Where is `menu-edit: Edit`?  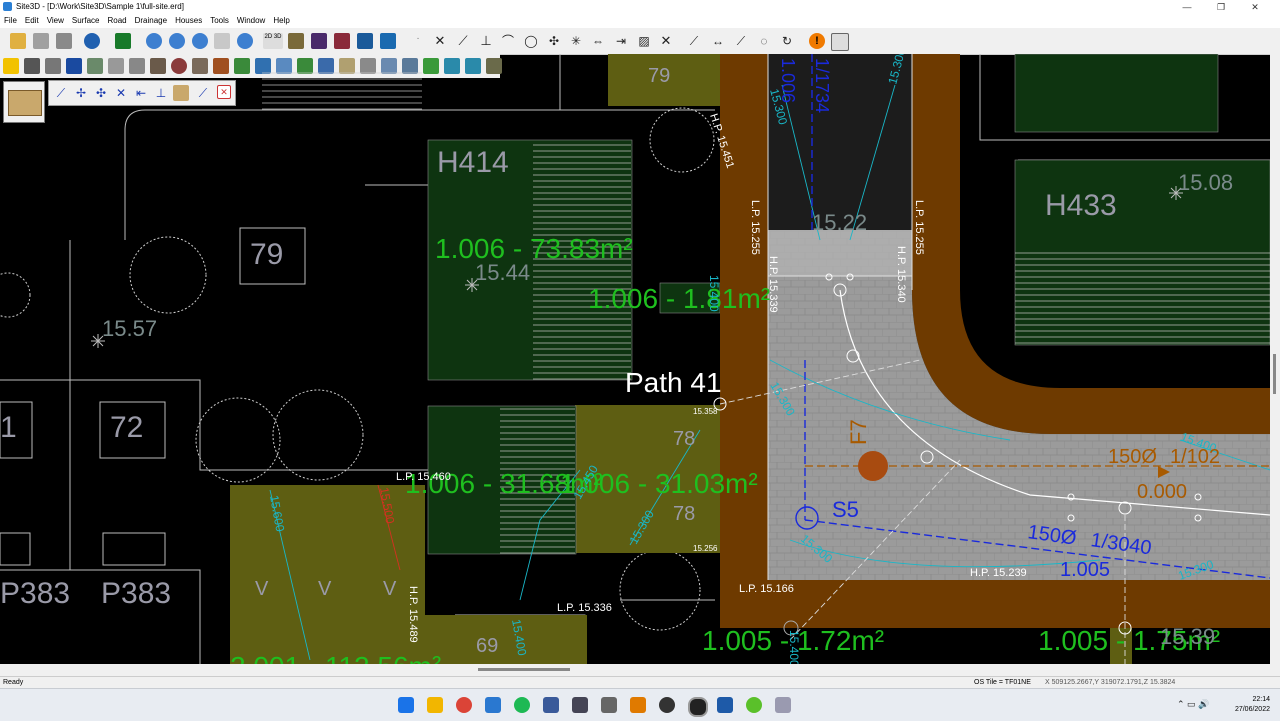 menu-edit: Edit is located at coordinates (32, 21).